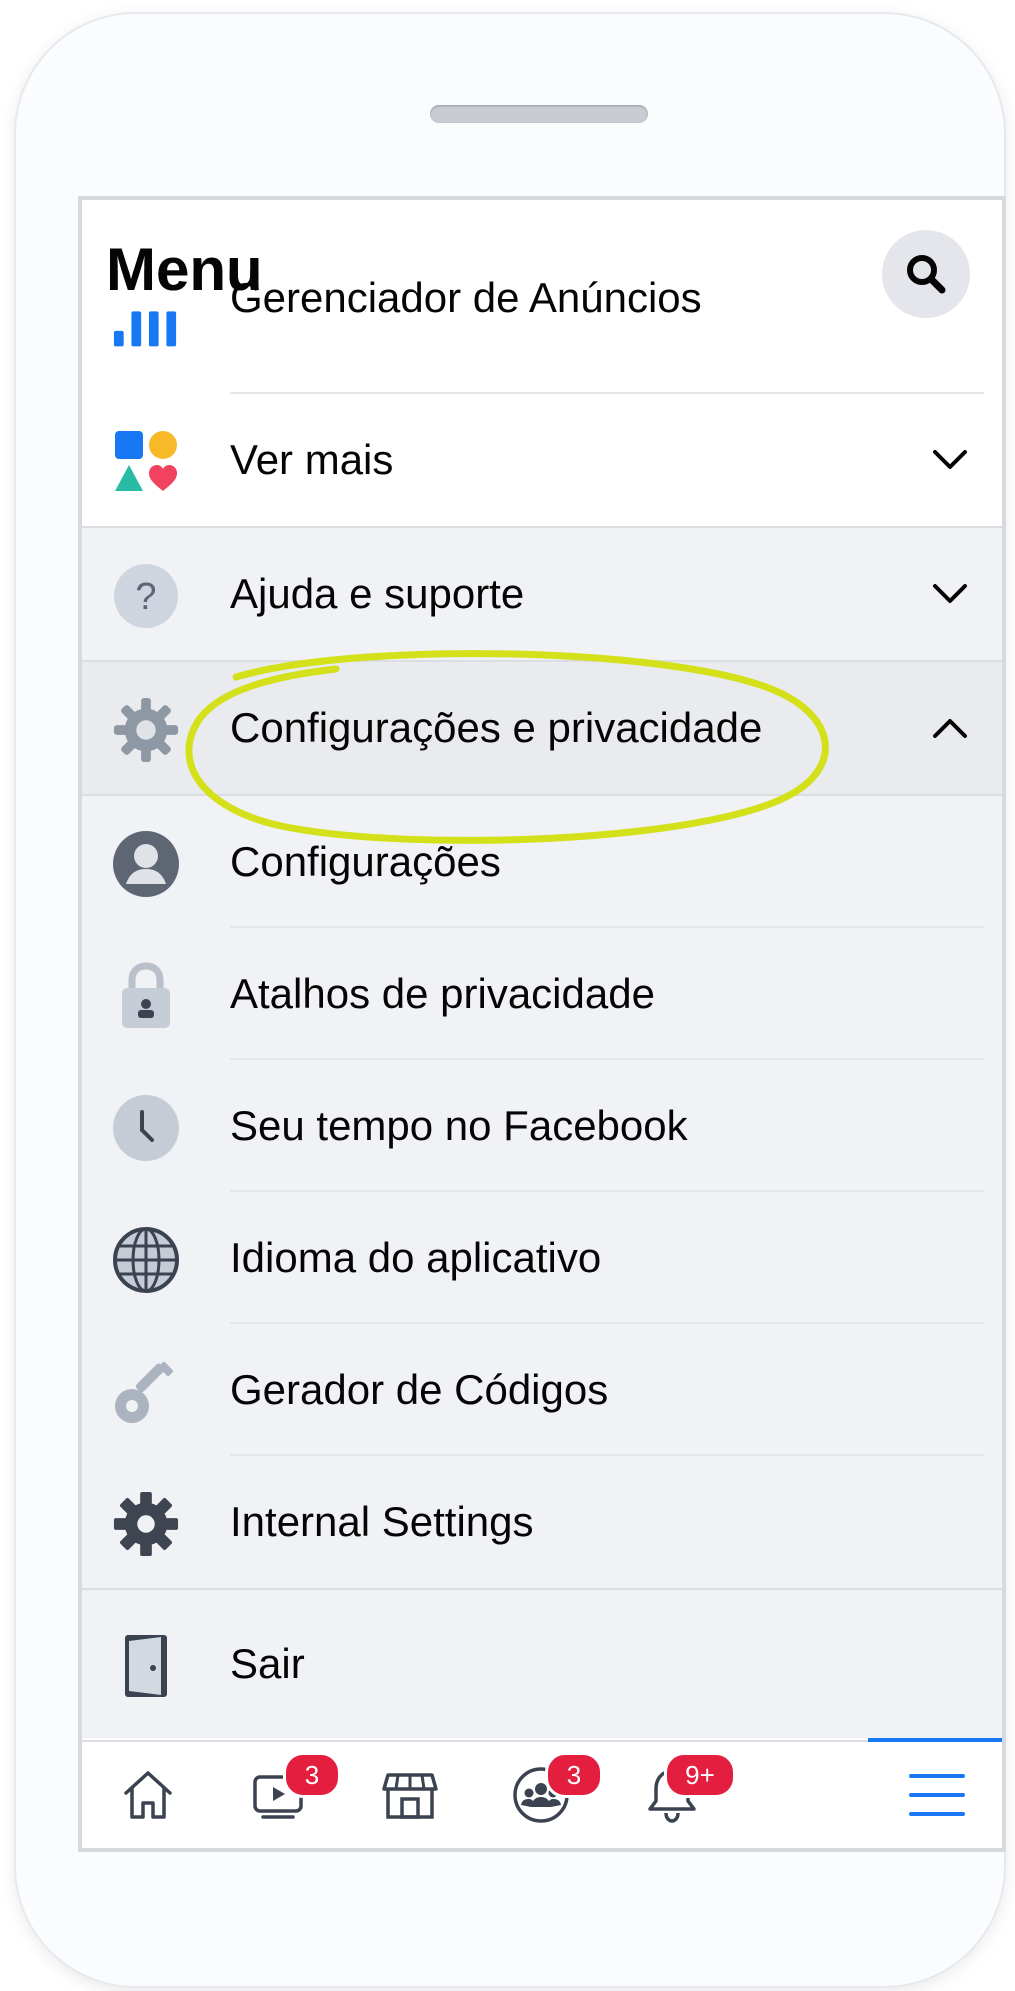 The height and width of the screenshot is (1991, 1015). What do you see at coordinates (459, 1125) in the screenshot?
I see `menu-item-label: Seu tempo no Facebook` at bounding box center [459, 1125].